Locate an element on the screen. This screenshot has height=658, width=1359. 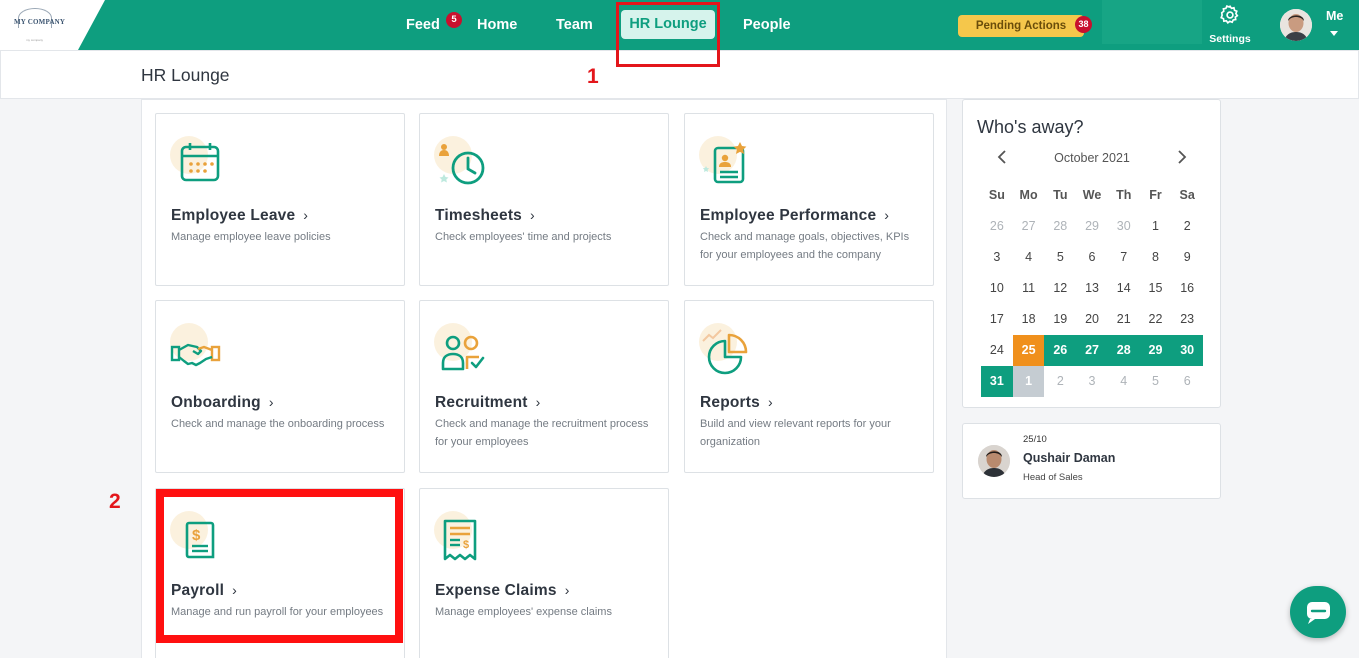
company-logo: MY COMPANY my company is located at coordinates (52, 25).